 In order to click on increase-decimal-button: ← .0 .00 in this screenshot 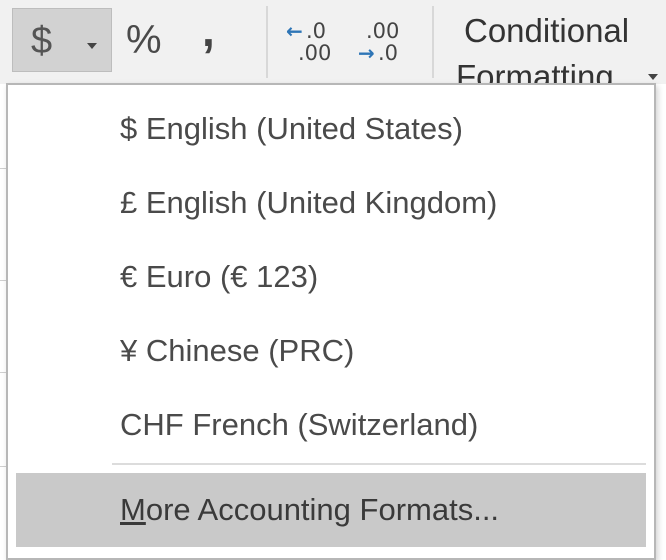, I will do `click(312, 42)`.